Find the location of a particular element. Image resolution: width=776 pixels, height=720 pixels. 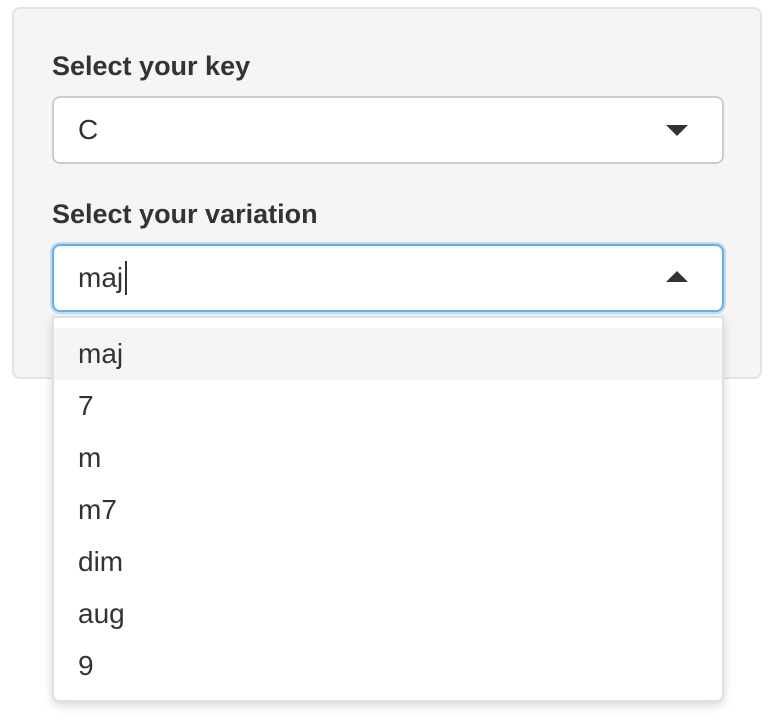

variation-select: maj is located at coordinates (388, 278).